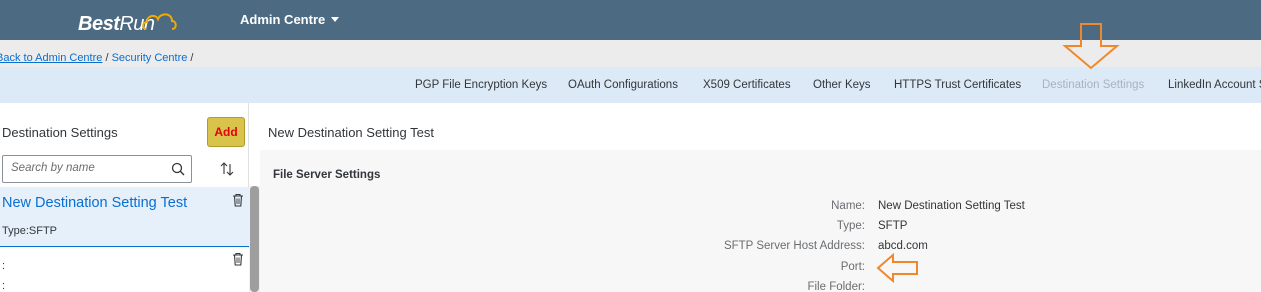  I want to click on search-input, so click(86, 168).